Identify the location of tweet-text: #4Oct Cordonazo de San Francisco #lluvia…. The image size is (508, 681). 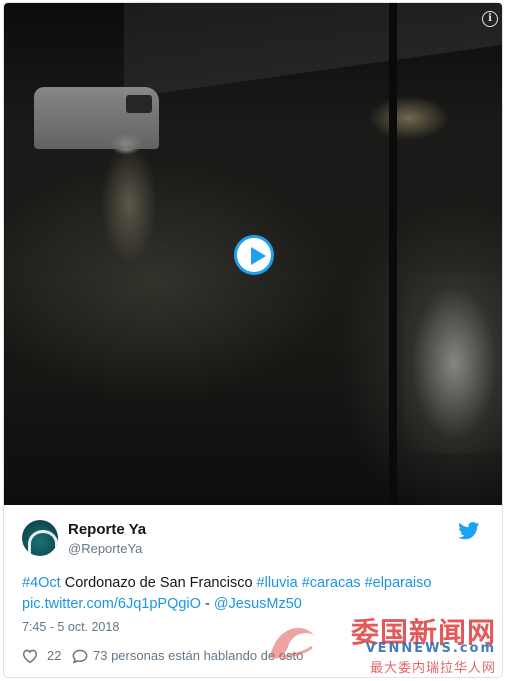
(257, 594).